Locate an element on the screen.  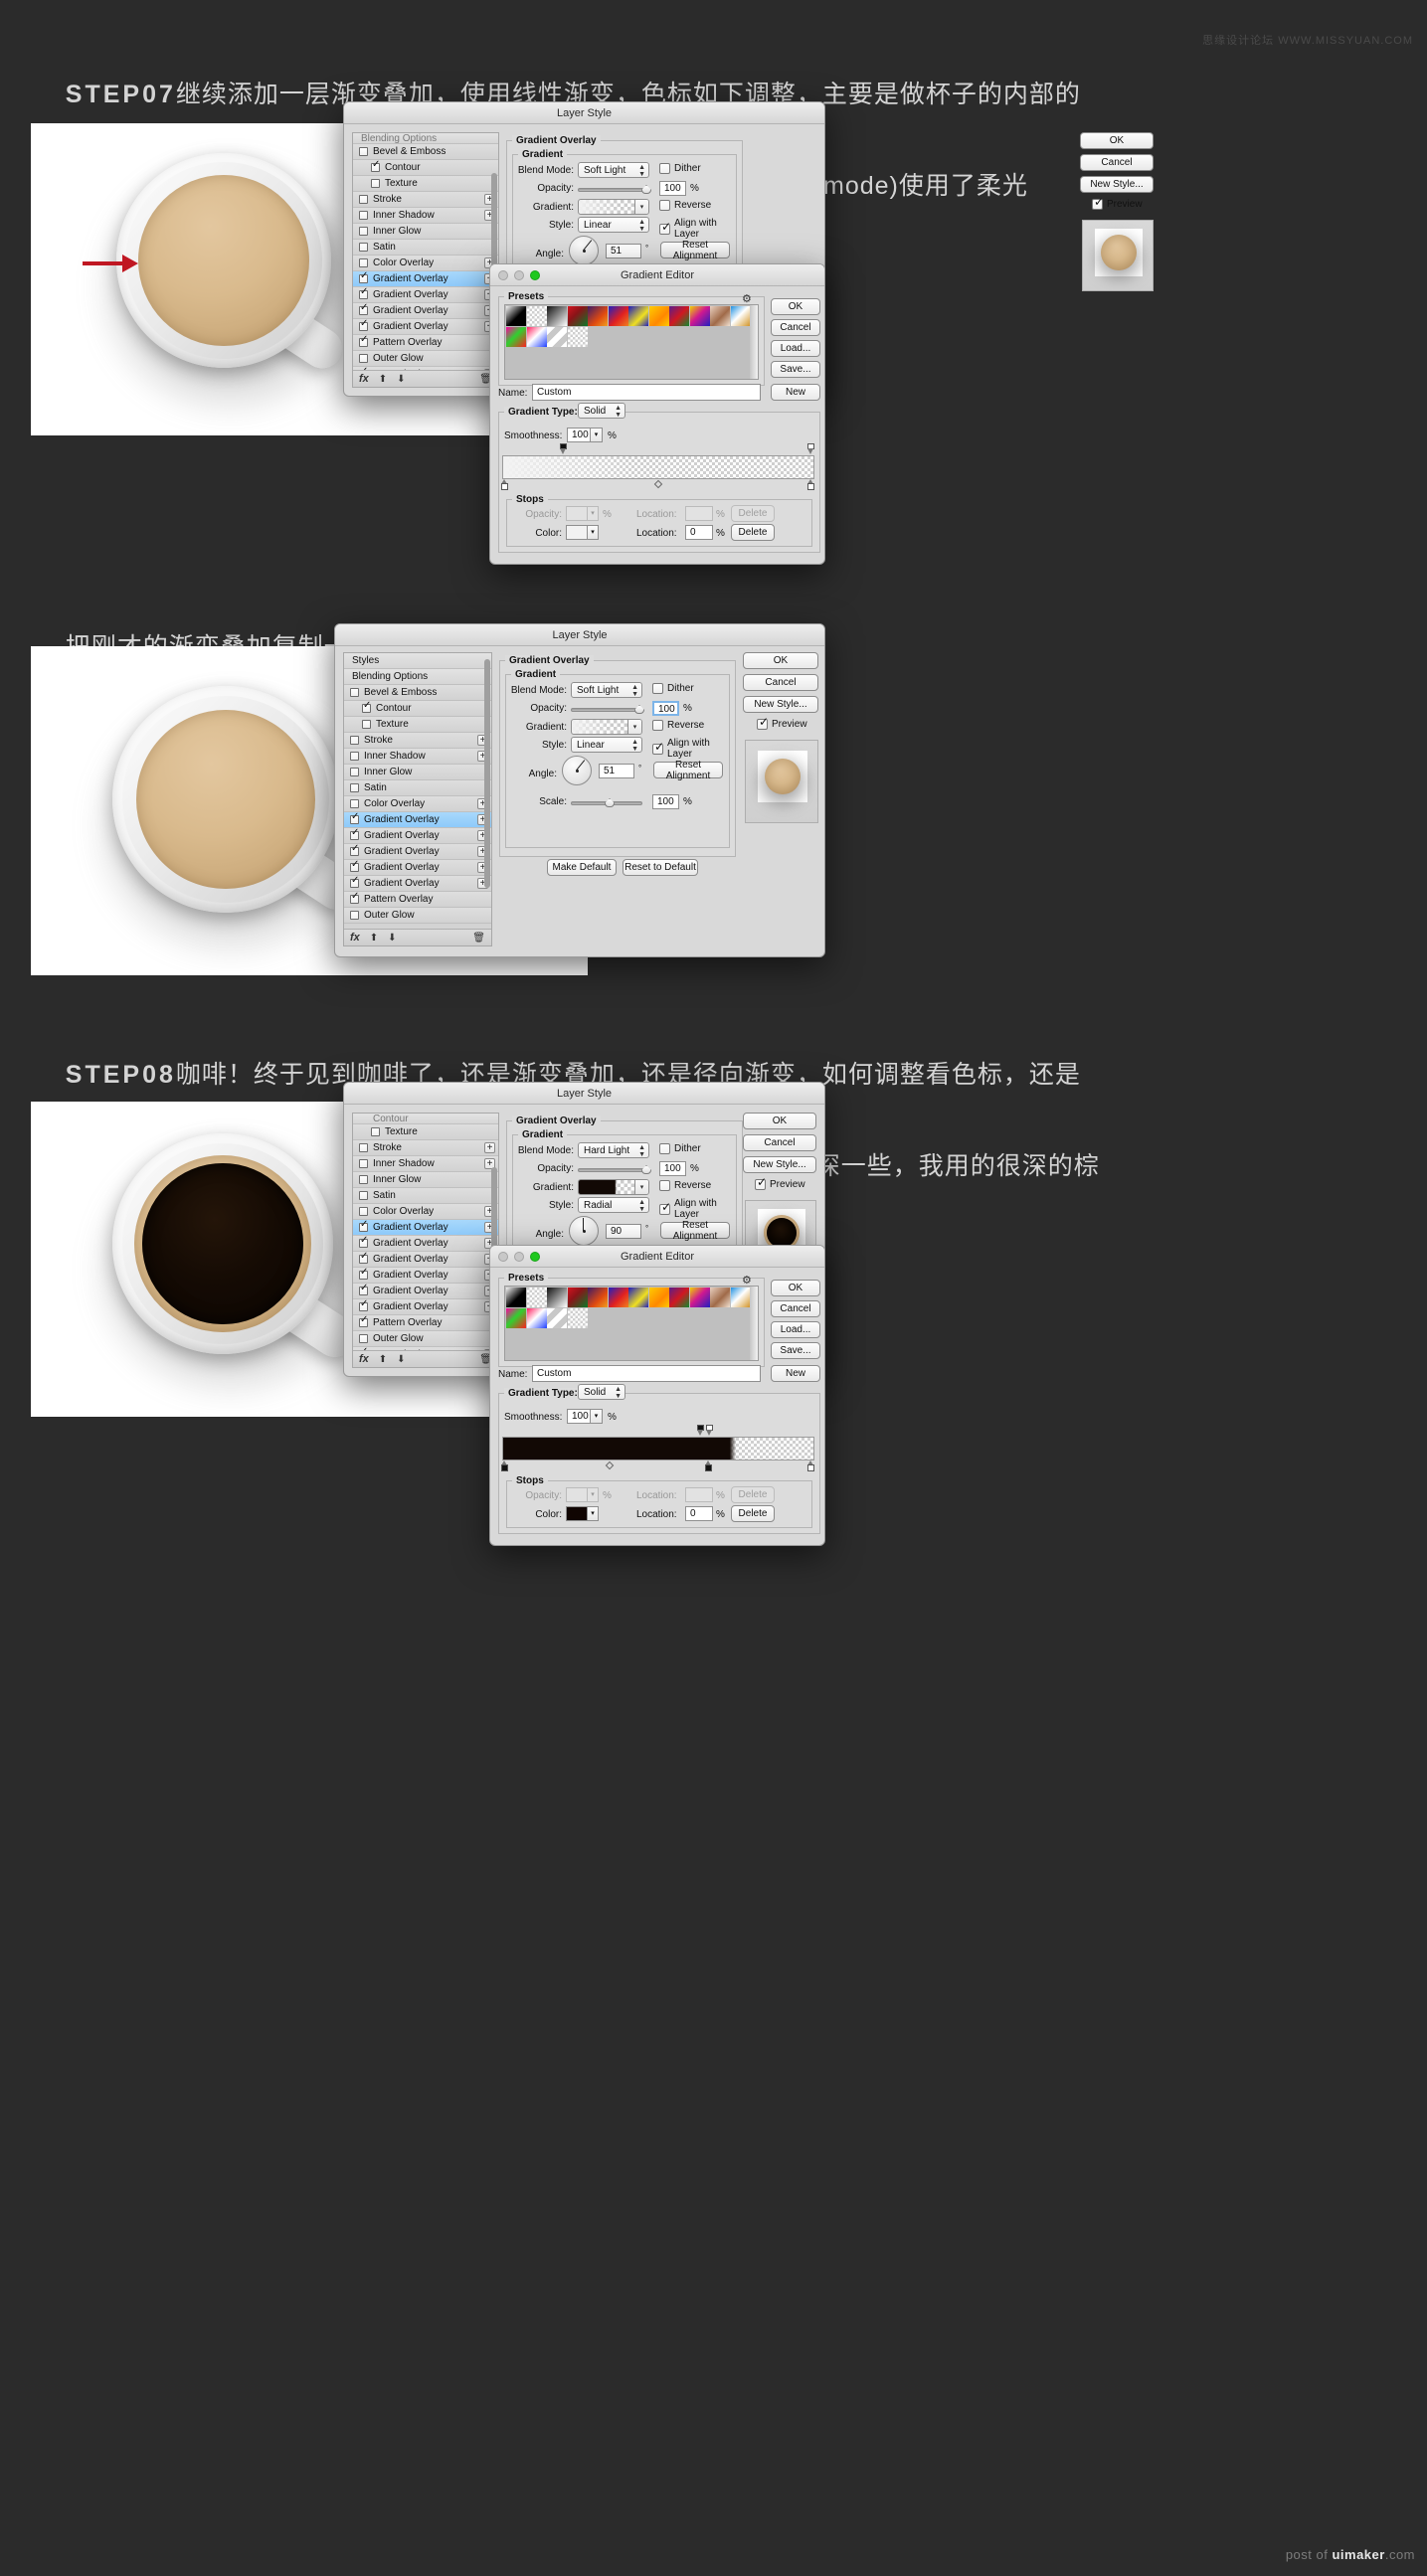
styles-list-item: Outer Glow is located at coordinates (425, 1339).